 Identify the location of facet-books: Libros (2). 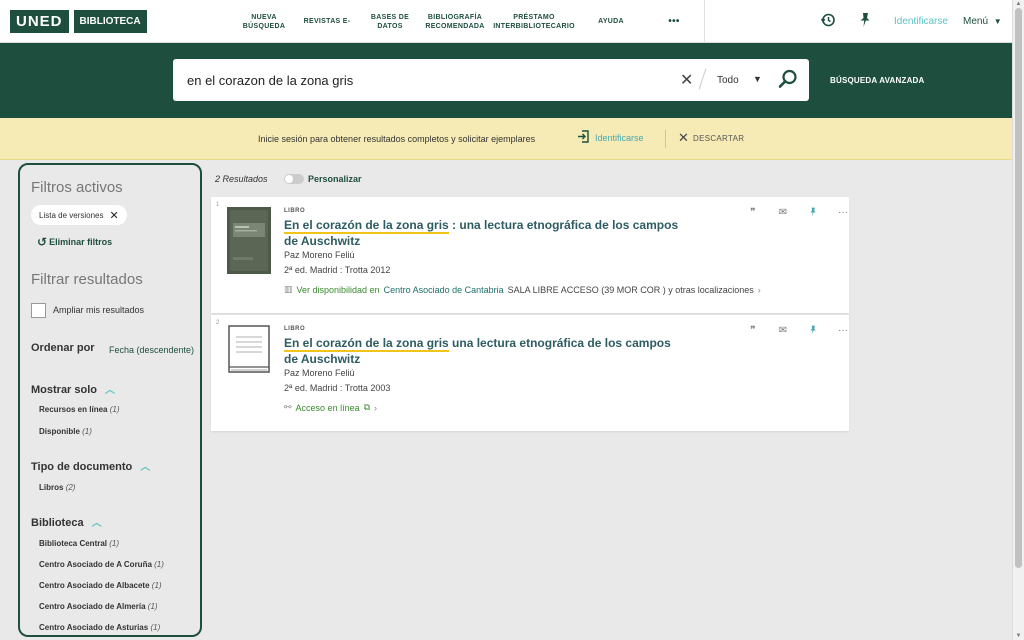
(57, 487).